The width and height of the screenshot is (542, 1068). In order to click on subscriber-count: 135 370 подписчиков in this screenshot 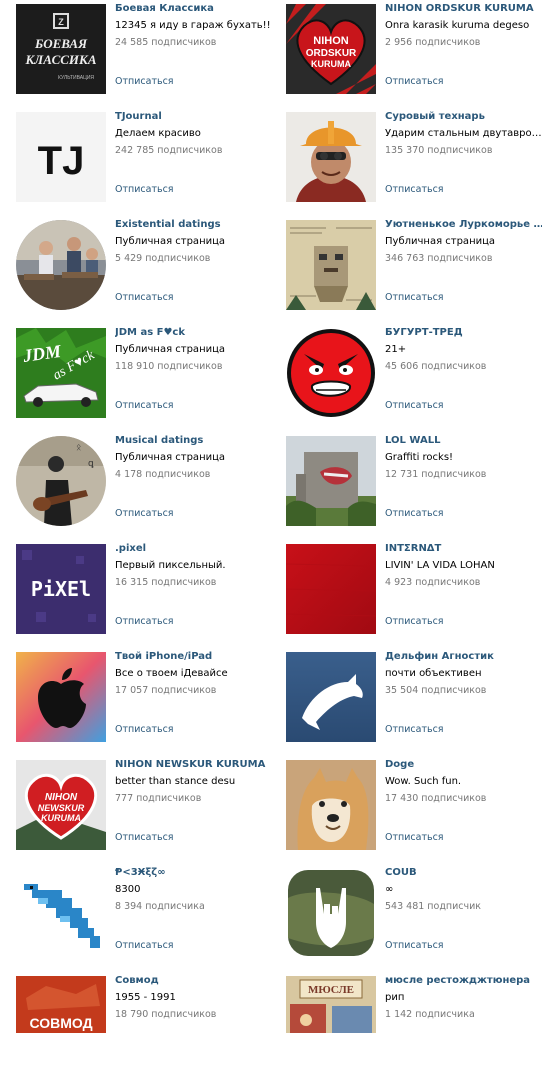, I will do `click(439, 150)`.